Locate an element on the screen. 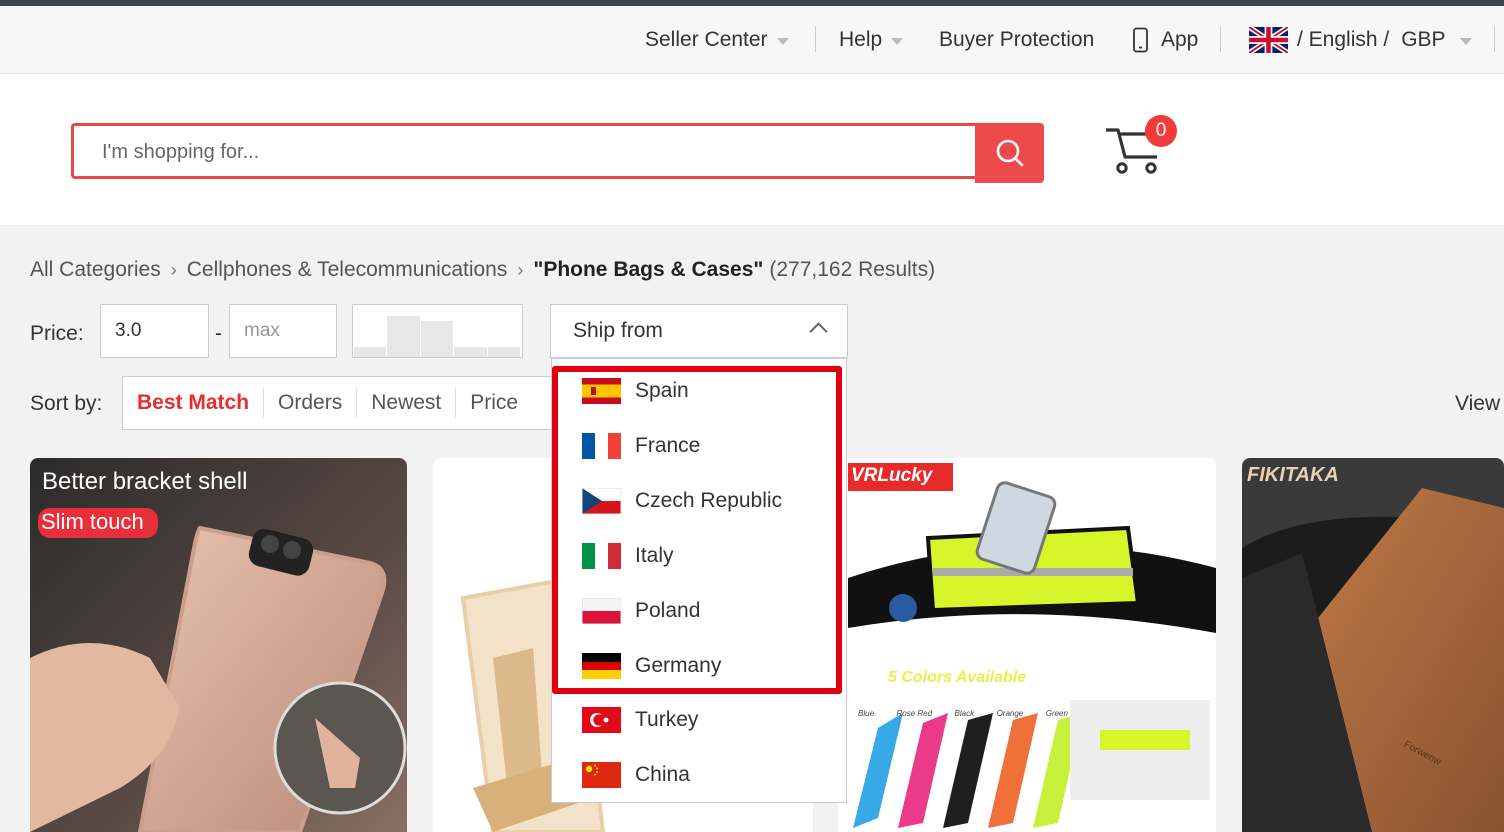 The height and width of the screenshot is (832, 1504). ship-from-select: Ship from is located at coordinates (699, 331).